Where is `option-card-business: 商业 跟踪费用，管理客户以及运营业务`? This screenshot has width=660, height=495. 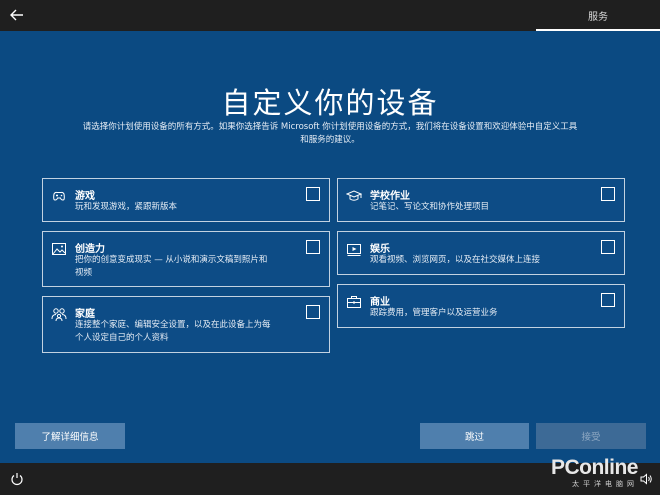 option-card-business: 商业 跟踪费用，管理客户以及运营业务 is located at coordinates (481, 306).